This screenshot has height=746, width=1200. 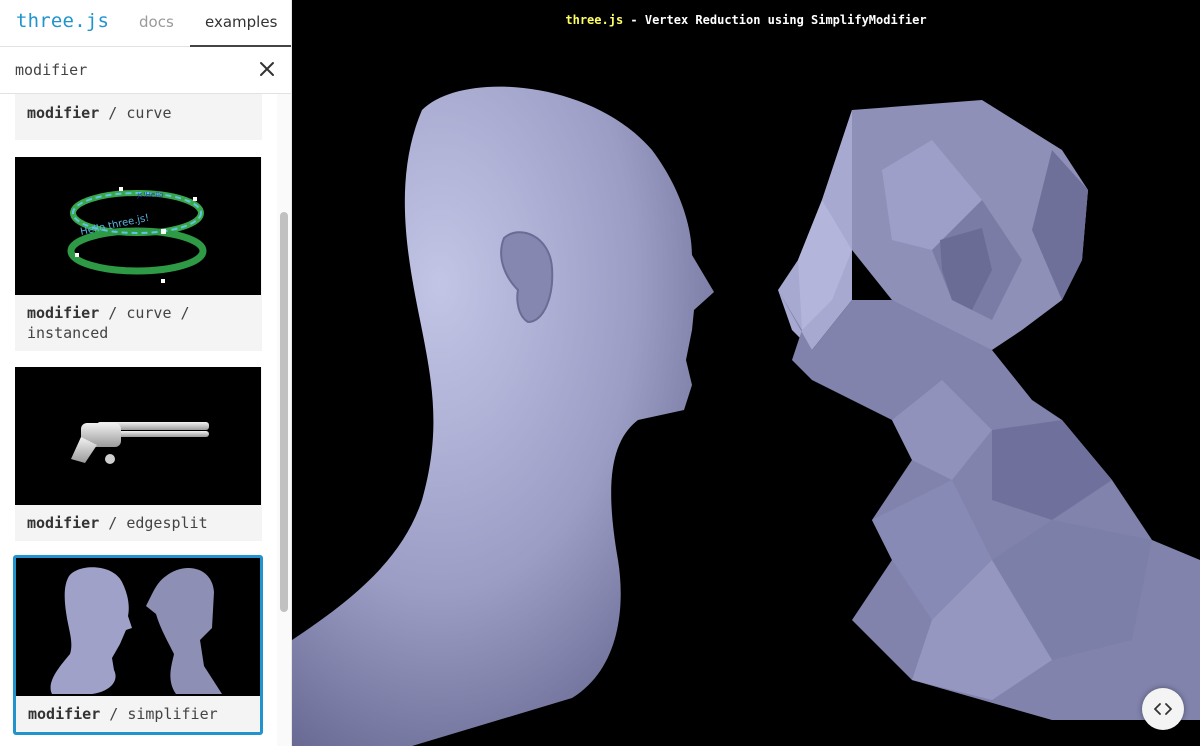 I want to click on example-thumbnail: Hello three.js! .js!Hello, so click(x=138, y=226).